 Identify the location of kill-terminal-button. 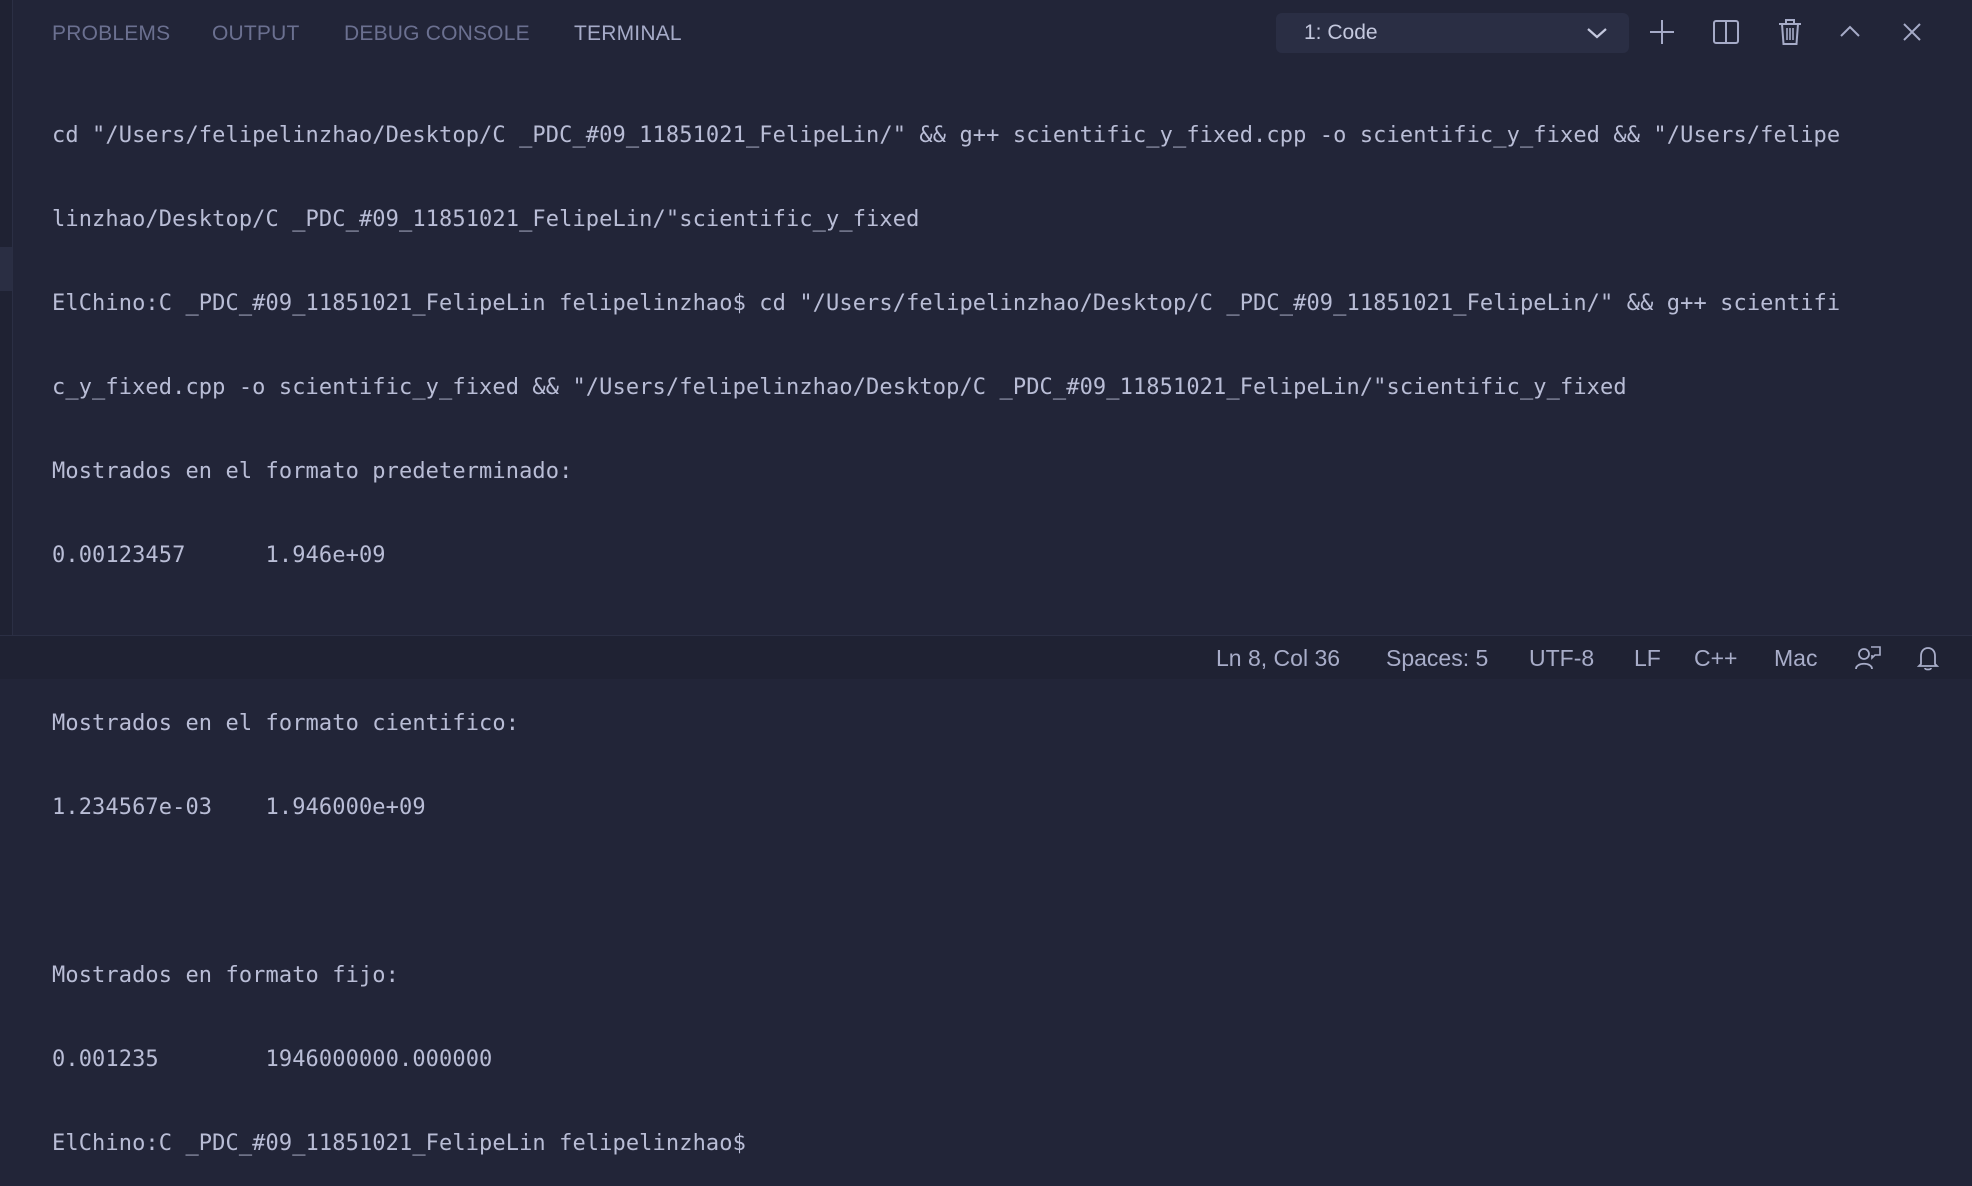
(1790, 32).